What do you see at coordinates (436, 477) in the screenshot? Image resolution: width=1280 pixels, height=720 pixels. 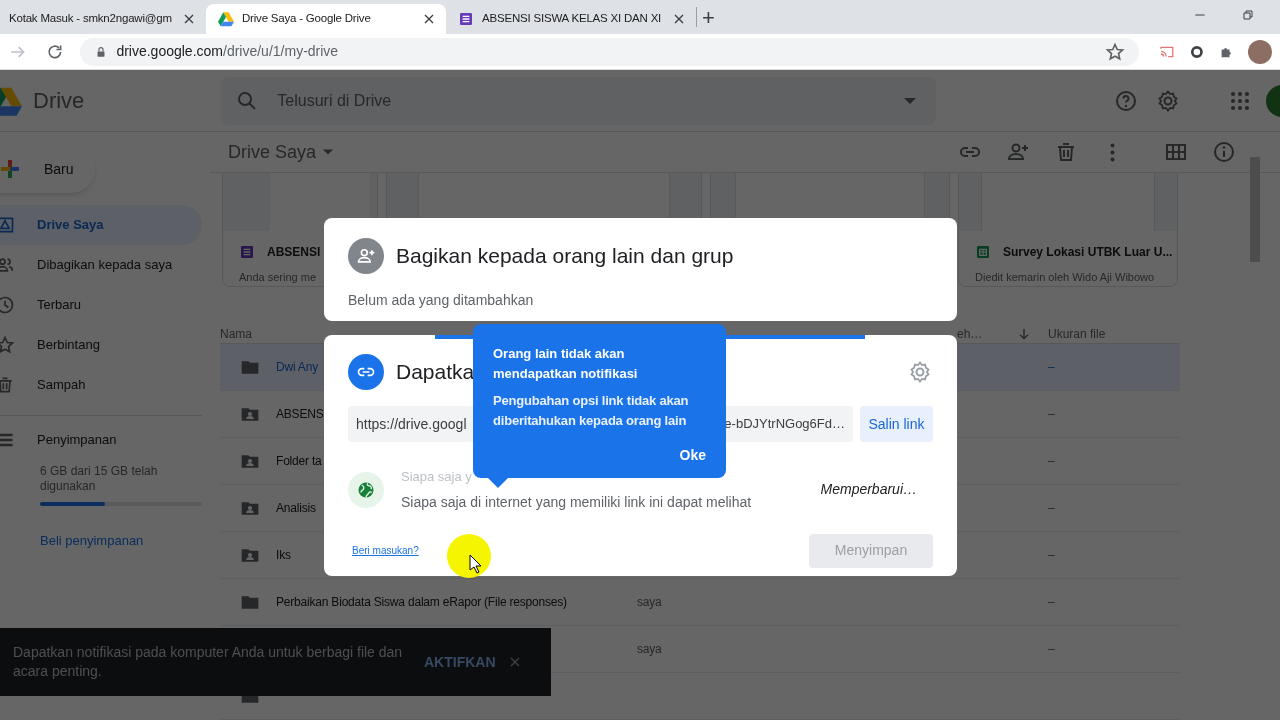 I see `access-title: Siapa saja y` at bounding box center [436, 477].